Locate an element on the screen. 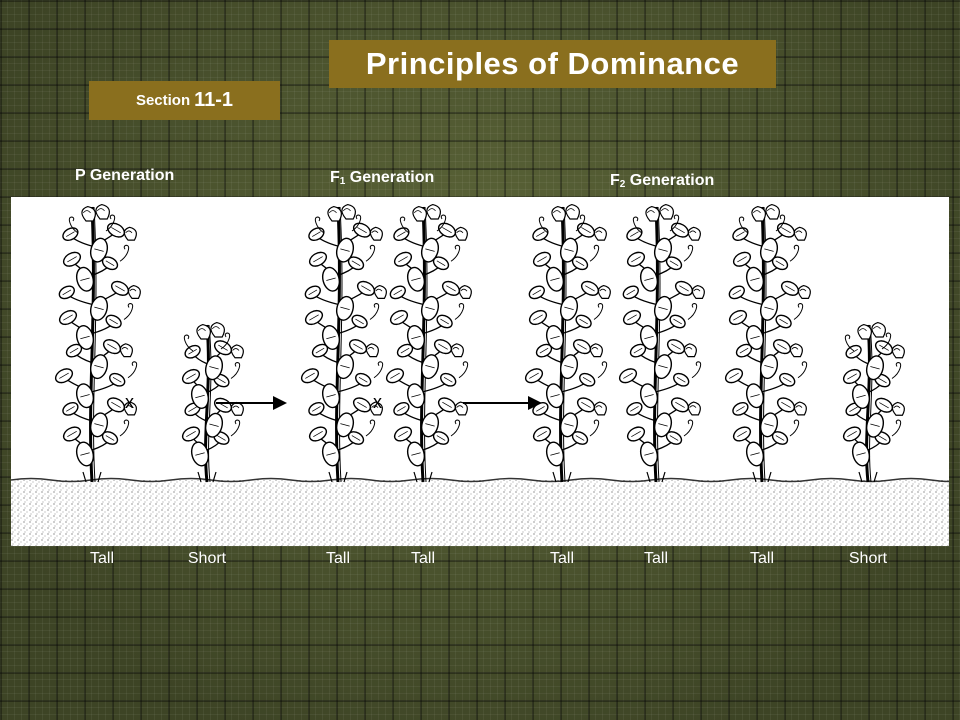 This screenshot has width=960, height=720. plant-label-6: Tall is located at coordinates (656, 558).